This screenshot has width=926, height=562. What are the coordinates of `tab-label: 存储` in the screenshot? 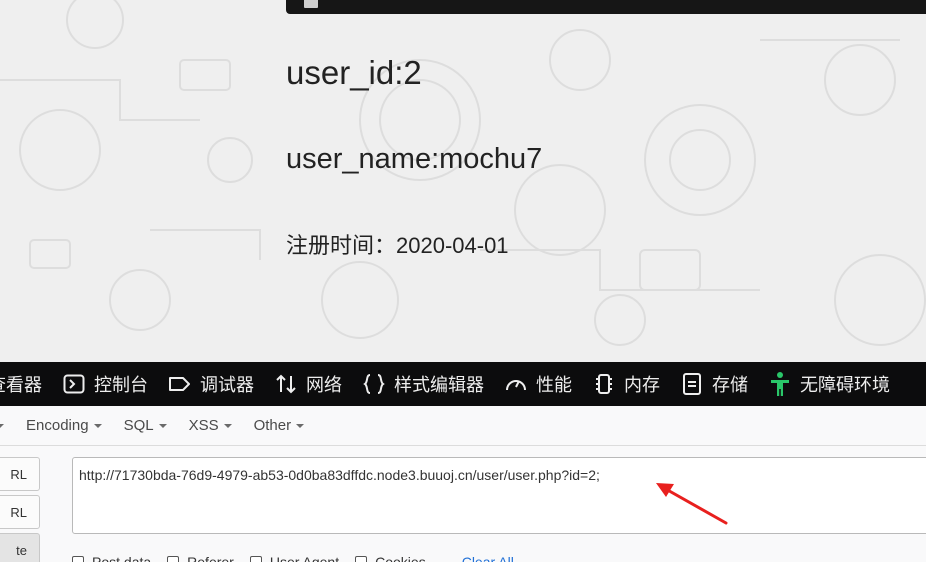 It's located at (730, 385).